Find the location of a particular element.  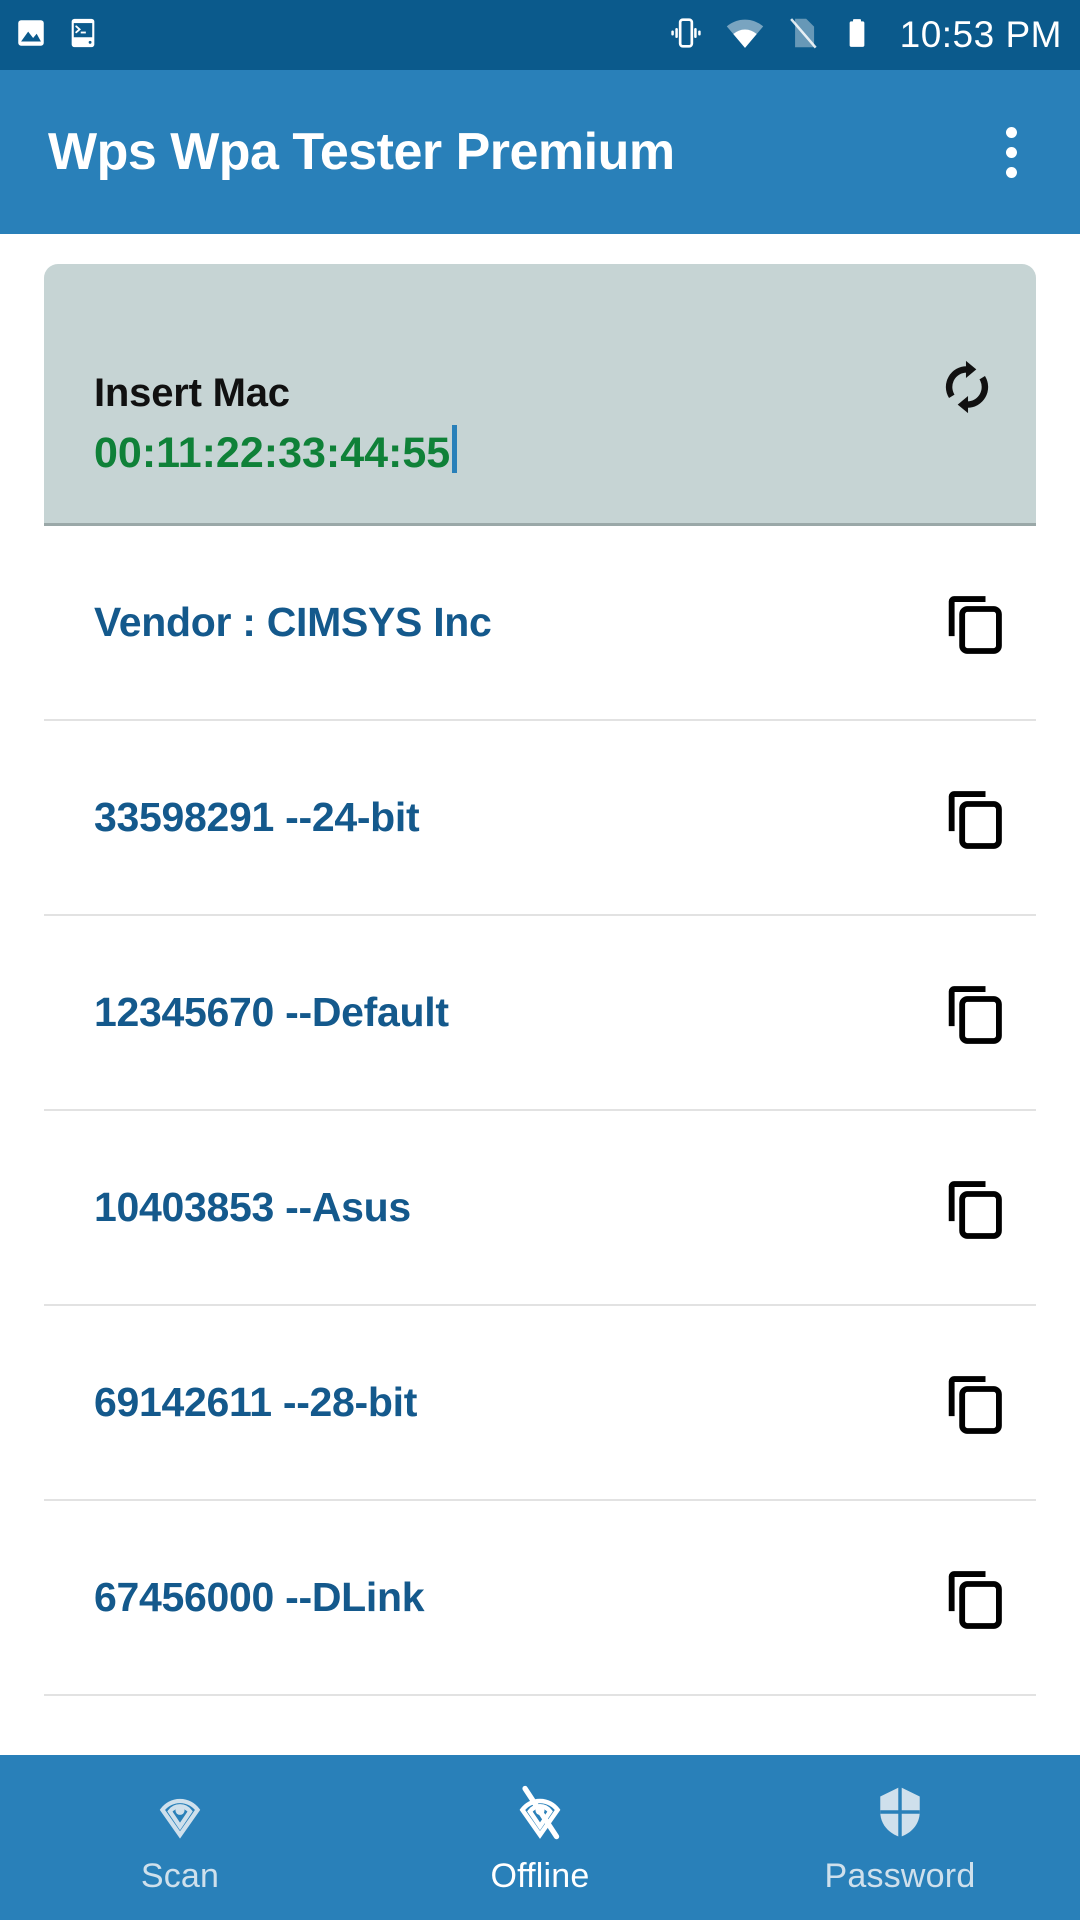

refresh-icon is located at coordinates (967, 387).